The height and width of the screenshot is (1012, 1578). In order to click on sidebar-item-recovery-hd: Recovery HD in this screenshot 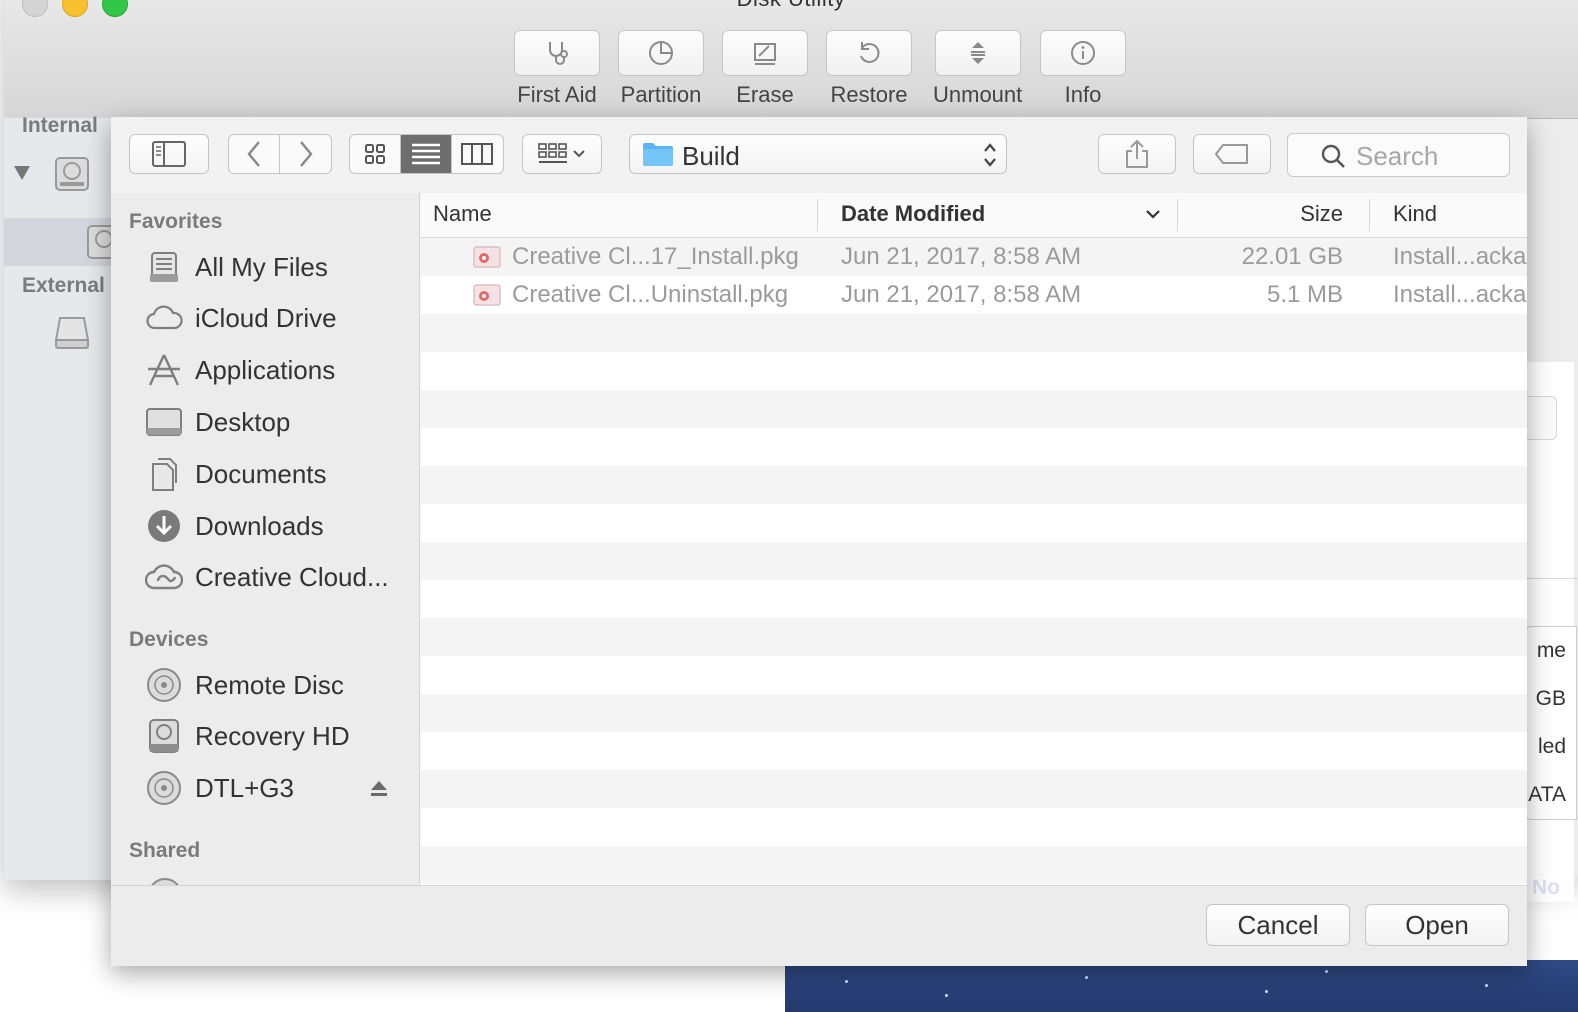, I will do `click(247, 736)`.